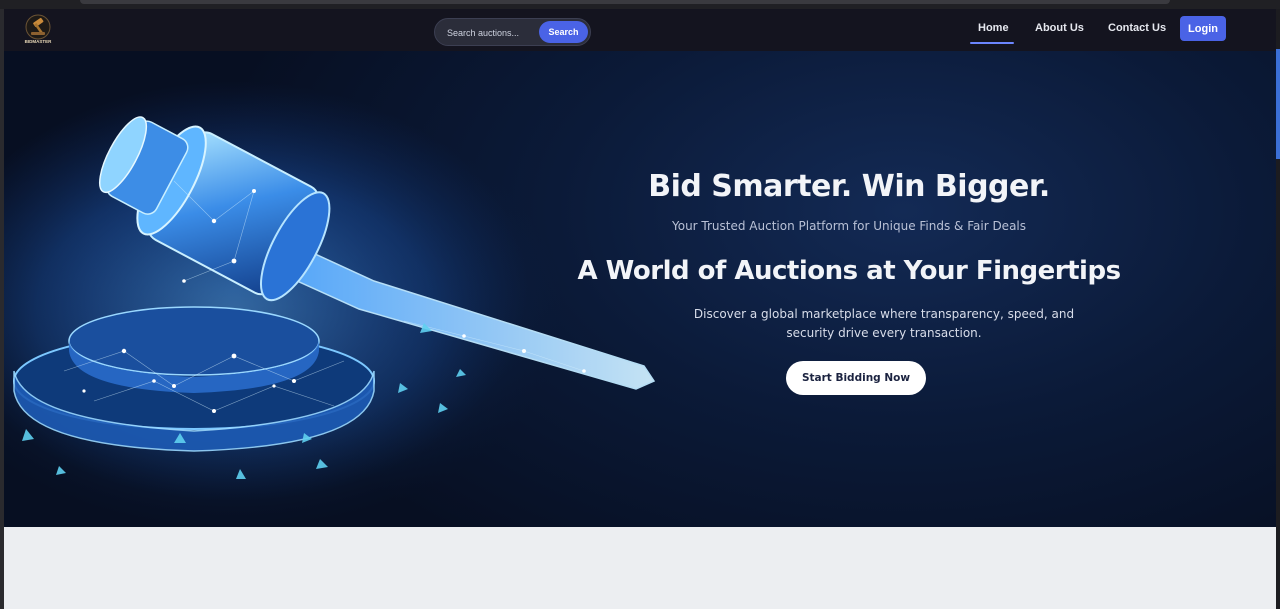  I want to click on page-scrollbar, so click(1278, 309).